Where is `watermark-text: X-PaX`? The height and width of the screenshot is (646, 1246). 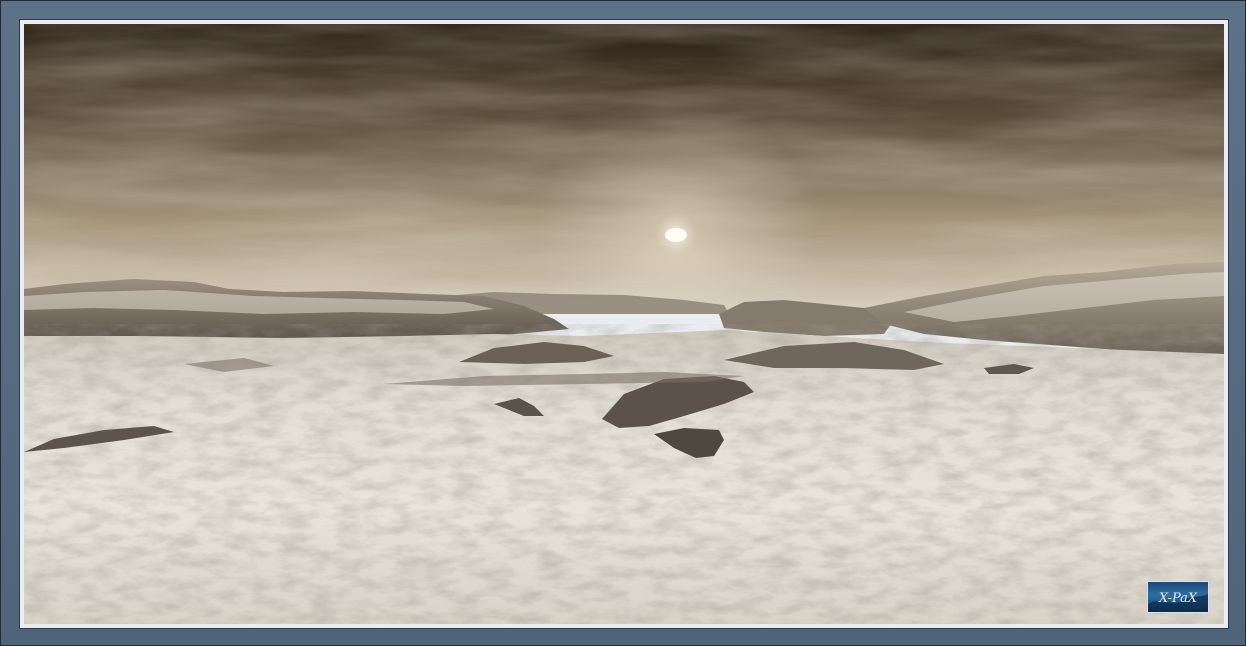
watermark-text: X-PaX is located at coordinates (1178, 598).